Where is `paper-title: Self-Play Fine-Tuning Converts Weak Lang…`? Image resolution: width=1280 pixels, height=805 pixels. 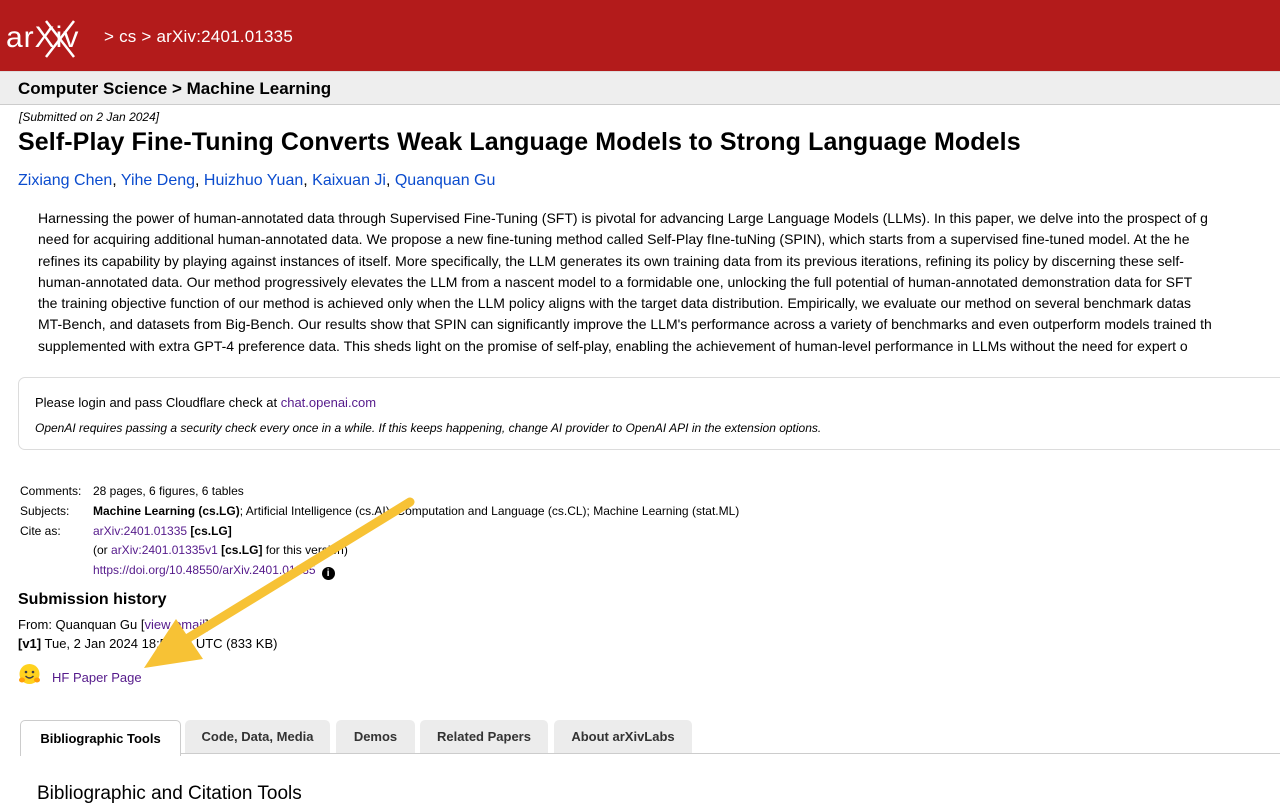
paper-title: Self-Play Fine-Tuning Converts Weak Lang… is located at coordinates (519, 142).